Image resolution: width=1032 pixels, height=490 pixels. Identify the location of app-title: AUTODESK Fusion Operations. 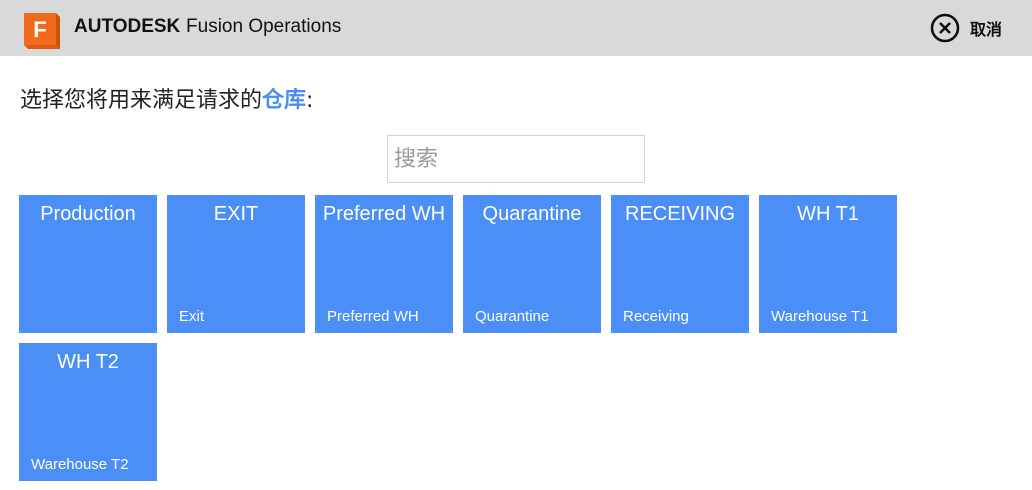
(207, 27).